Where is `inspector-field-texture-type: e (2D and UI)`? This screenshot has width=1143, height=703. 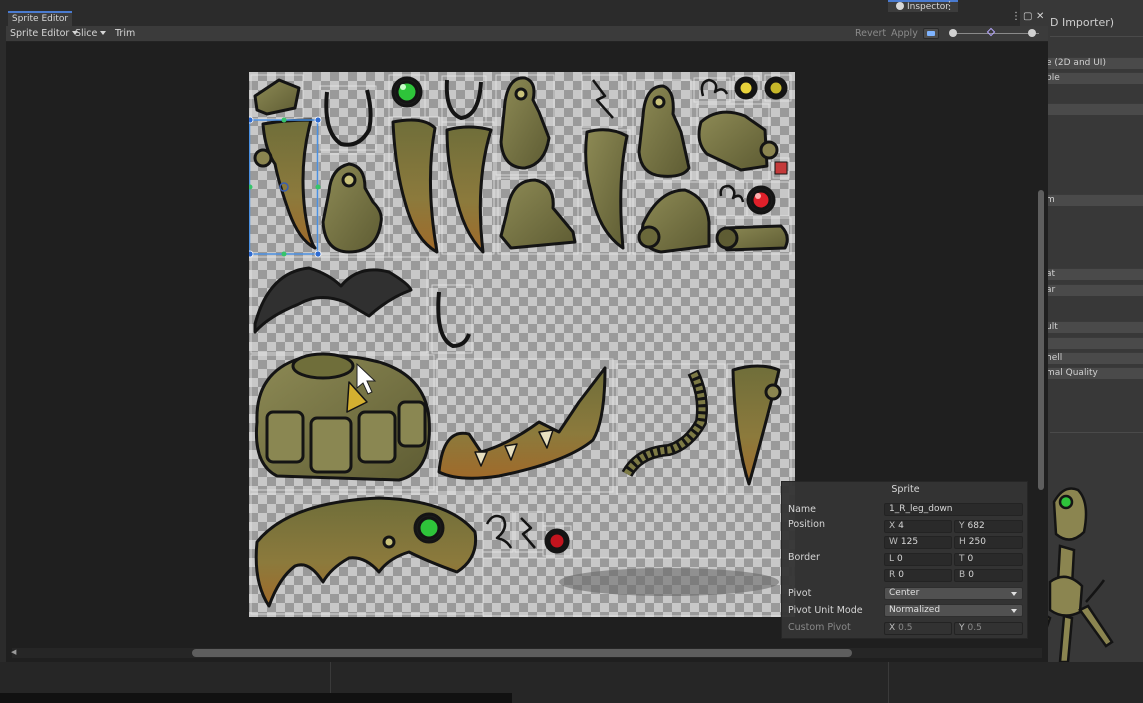
inspector-field-texture-type: e (2D and UI) is located at coordinates (1091, 63).